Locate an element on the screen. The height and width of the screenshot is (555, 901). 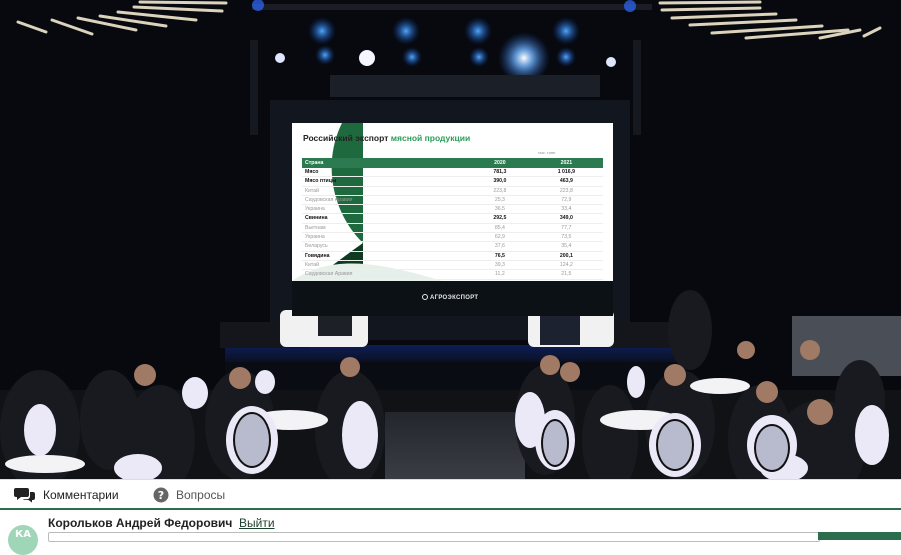
stage-screen-footer: АГРОЭКСПОРТ is located at coordinates (452, 298).